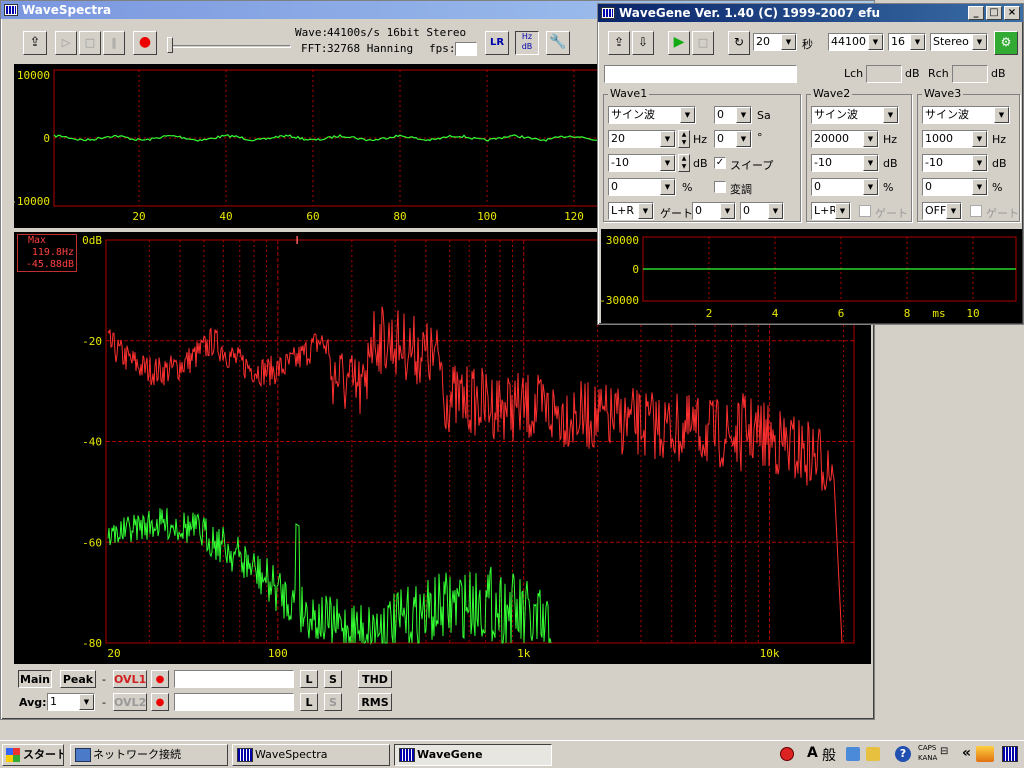  Describe the element at coordinates (684, 163) in the screenshot. I see `wave1-level-spinner: ▲ ▼` at that location.